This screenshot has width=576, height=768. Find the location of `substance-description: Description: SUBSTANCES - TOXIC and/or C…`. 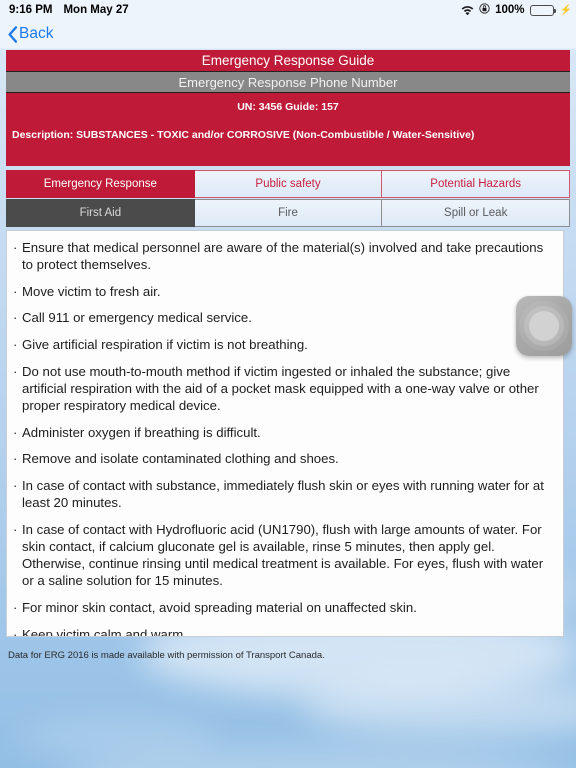

substance-description: Description: SUBSTANCES - TOXIC and/or C… is located at coordinates (243, 135).